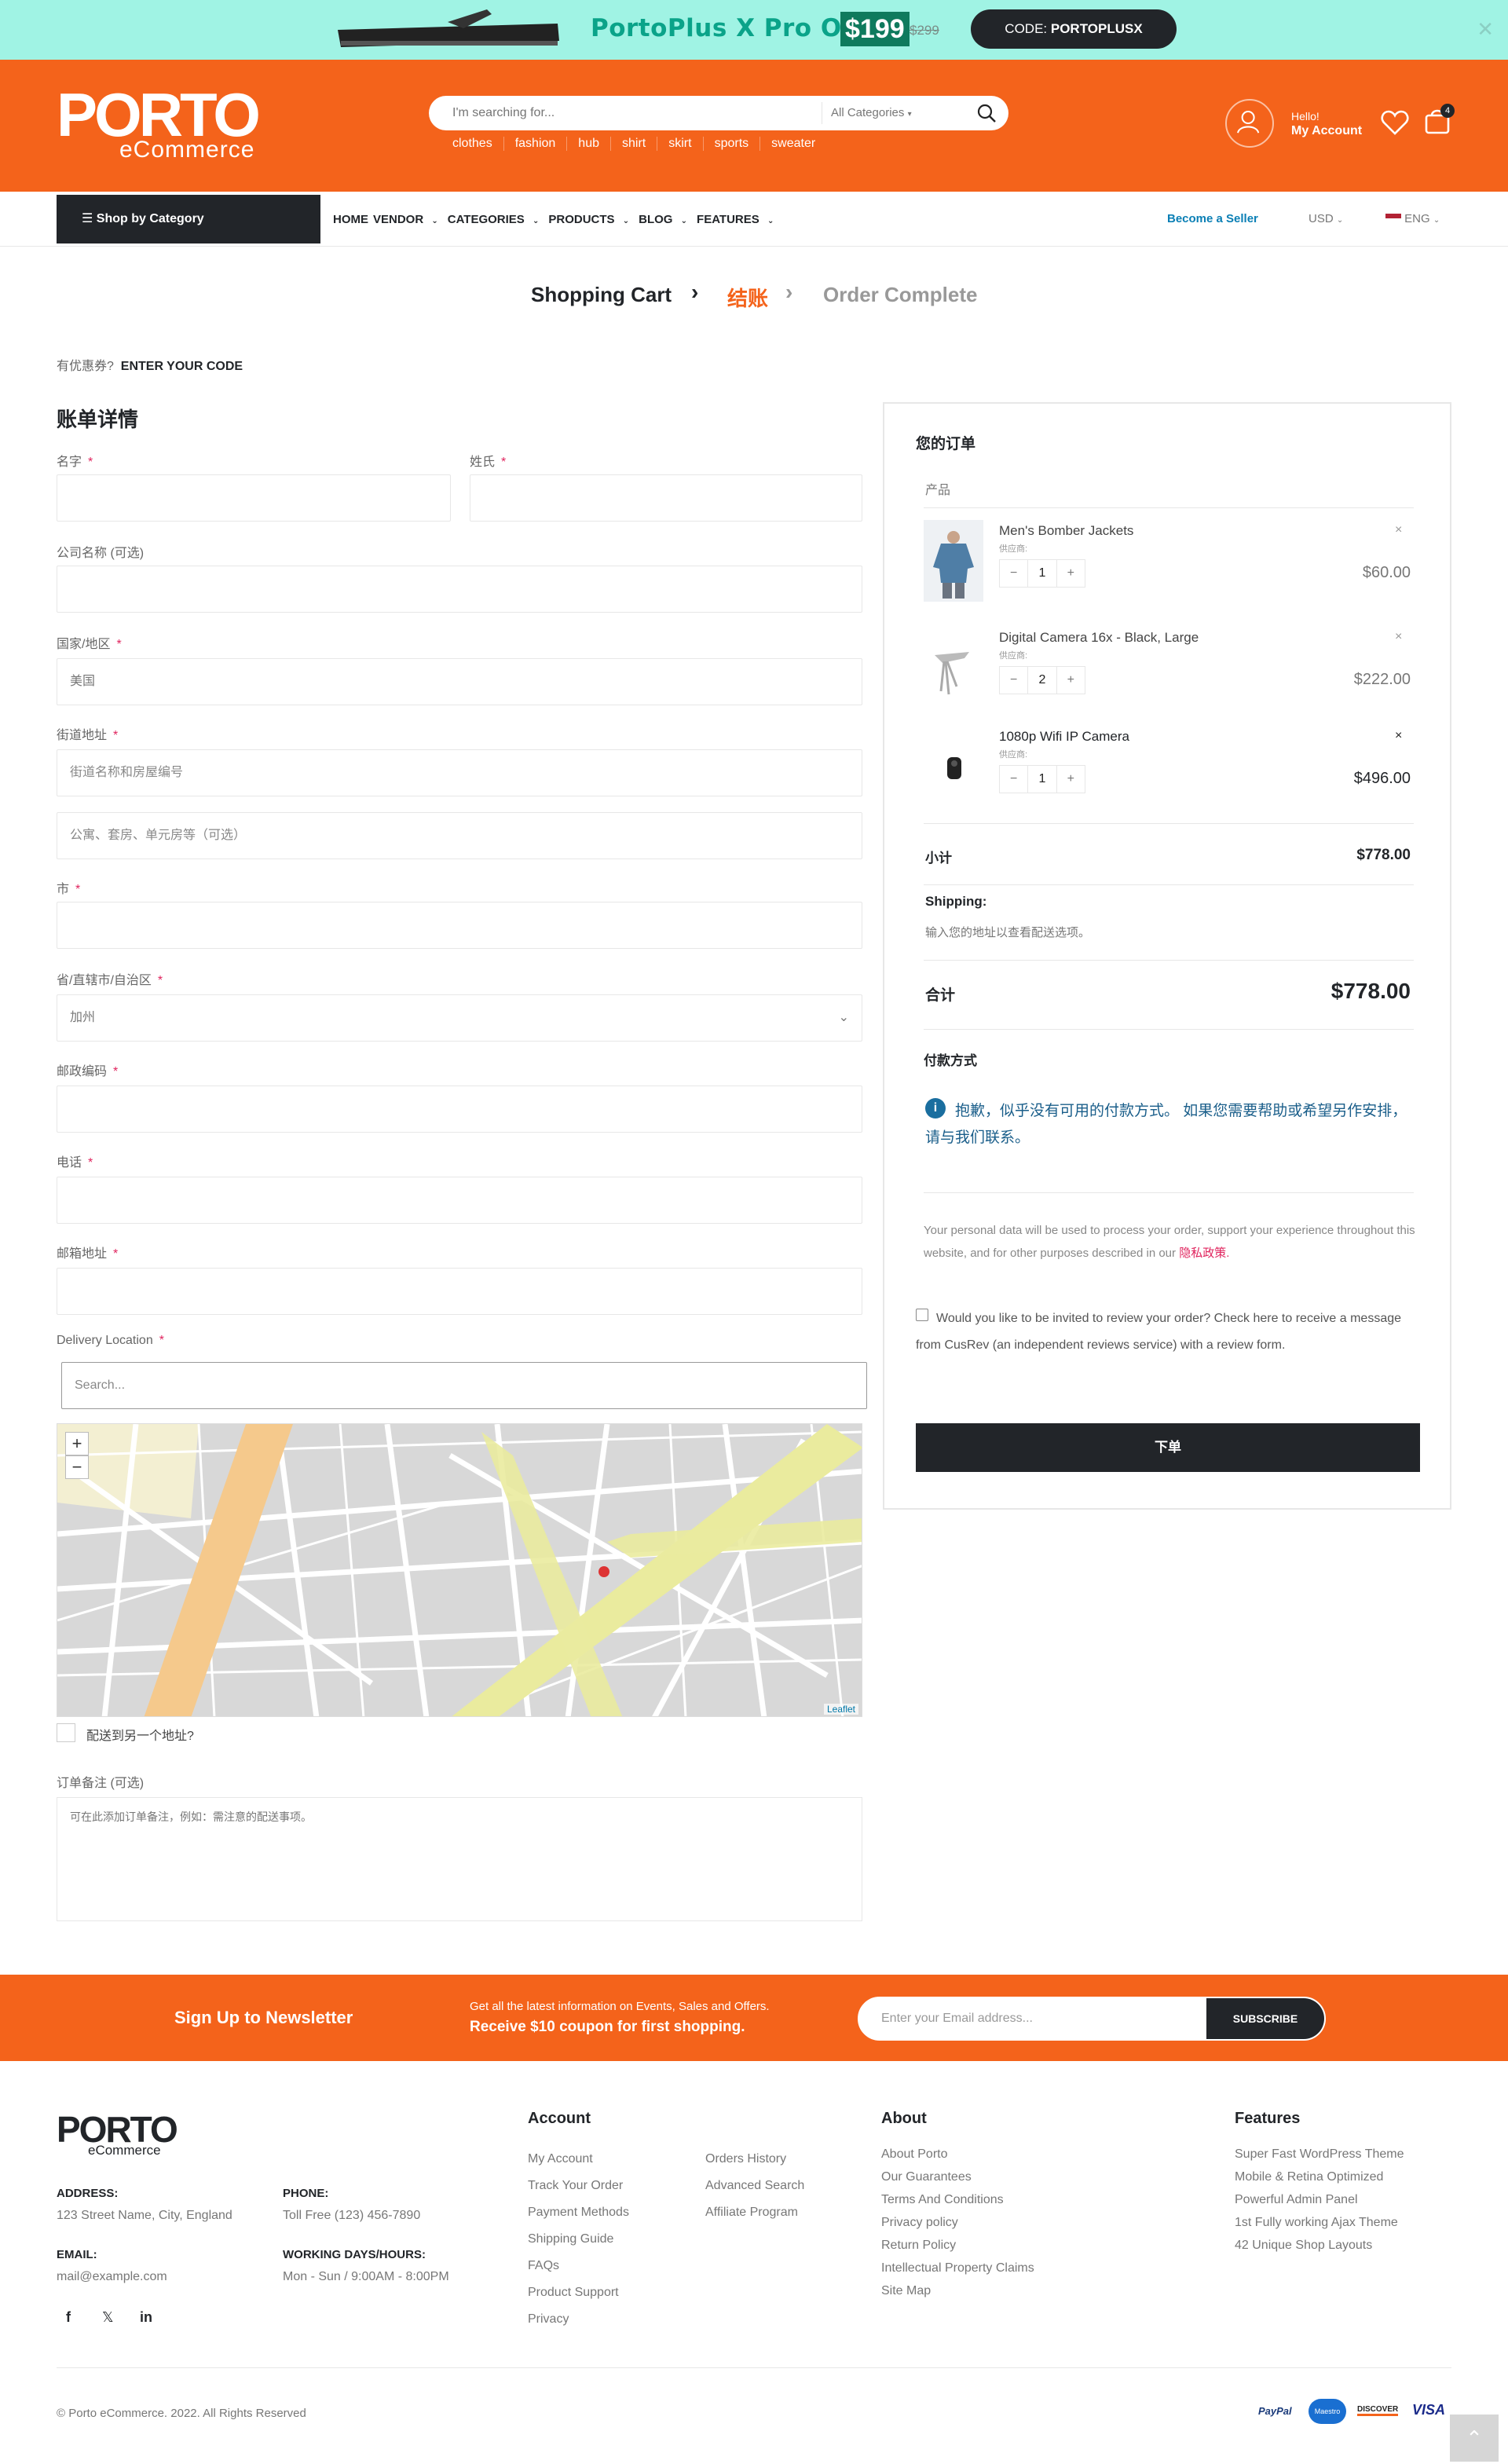 This screenshot has height=2464, width=1508. I want to click on chevron-down-icon: ▾, so click(909, 114).